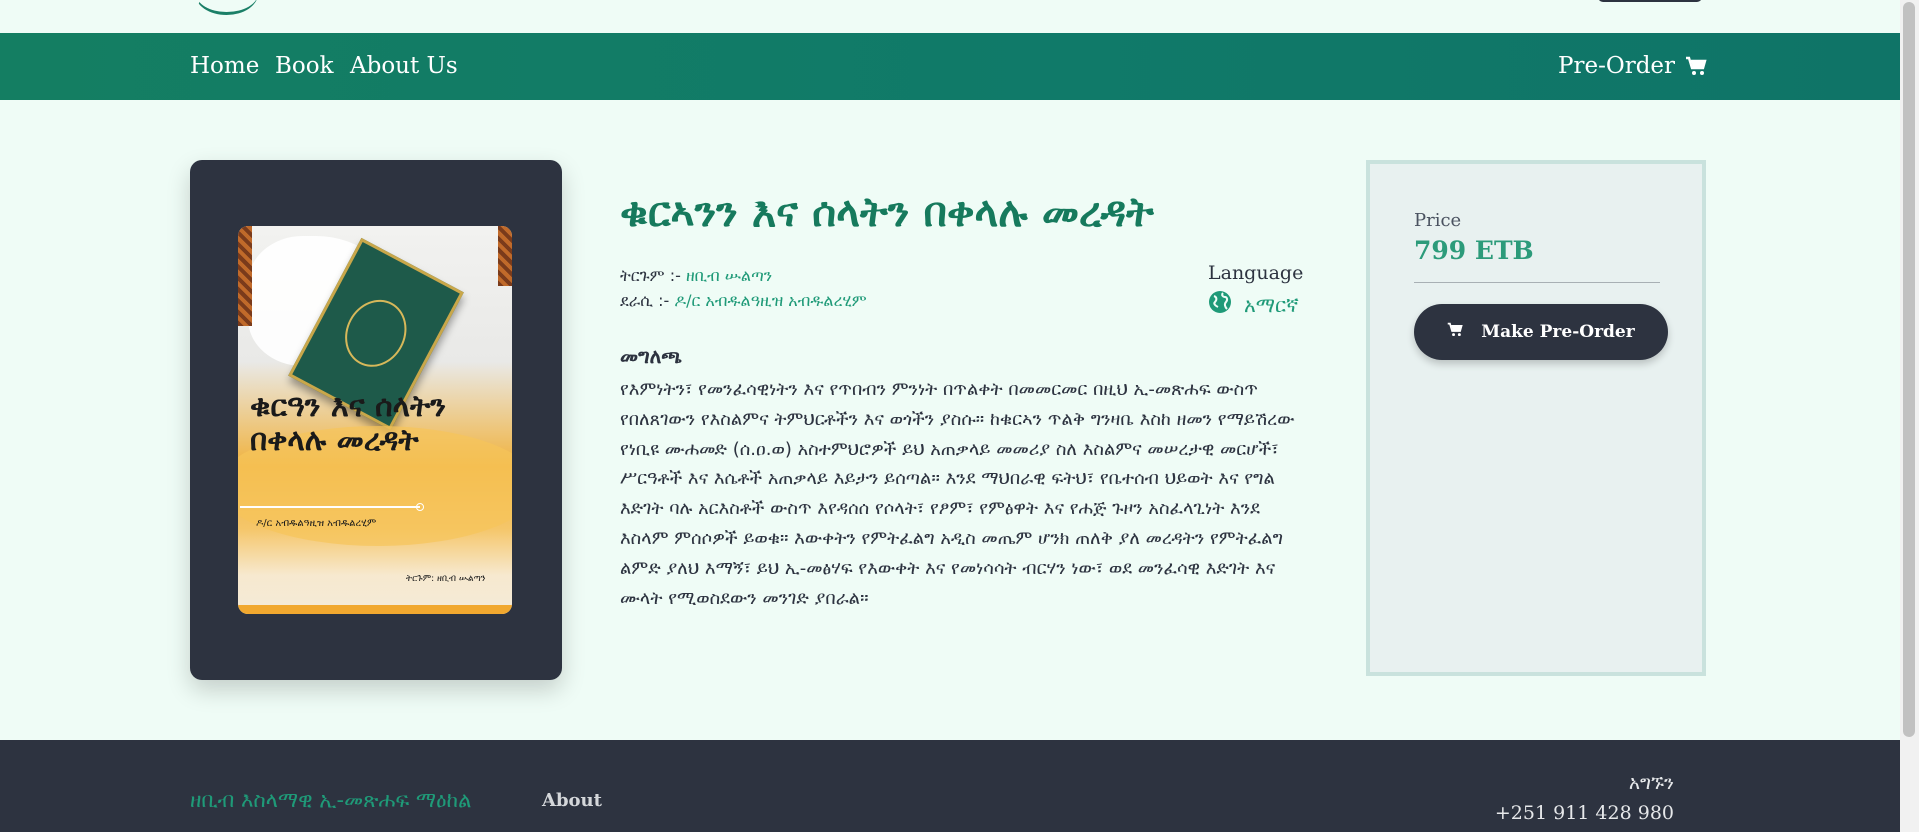 The height and width of the screenshot is (832, 1919). What do you see at coordinates (1438, 220) in the screenshot?
I see `price-label: Price` at bounding box center [1438, 220].